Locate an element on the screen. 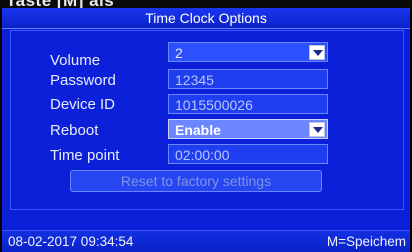  time-point-label: Time point is located at coordinates (85, 155).